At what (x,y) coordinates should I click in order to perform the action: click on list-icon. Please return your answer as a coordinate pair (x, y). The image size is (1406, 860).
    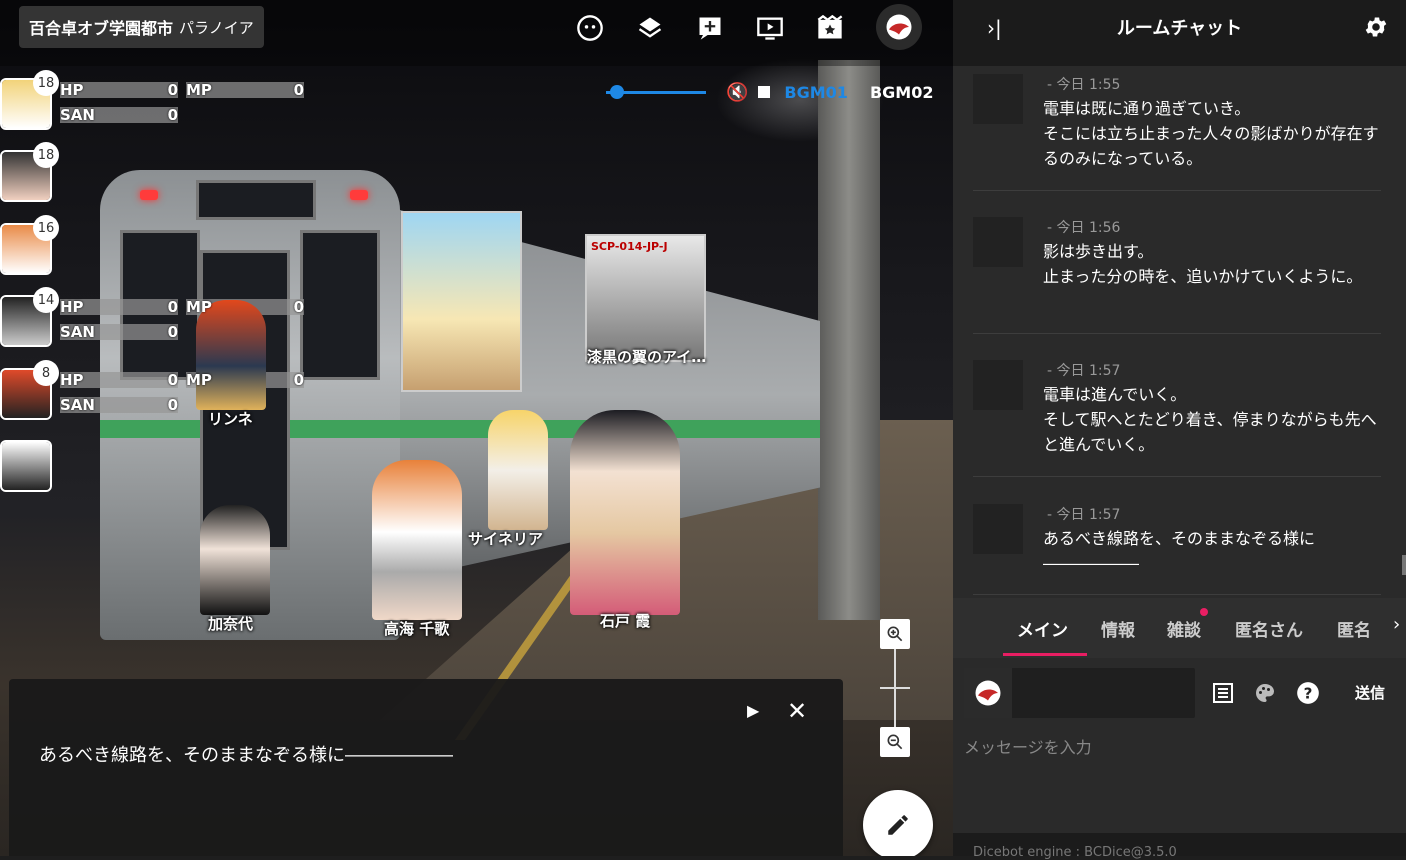
    Looking at the image, I should click on (1223, 693).